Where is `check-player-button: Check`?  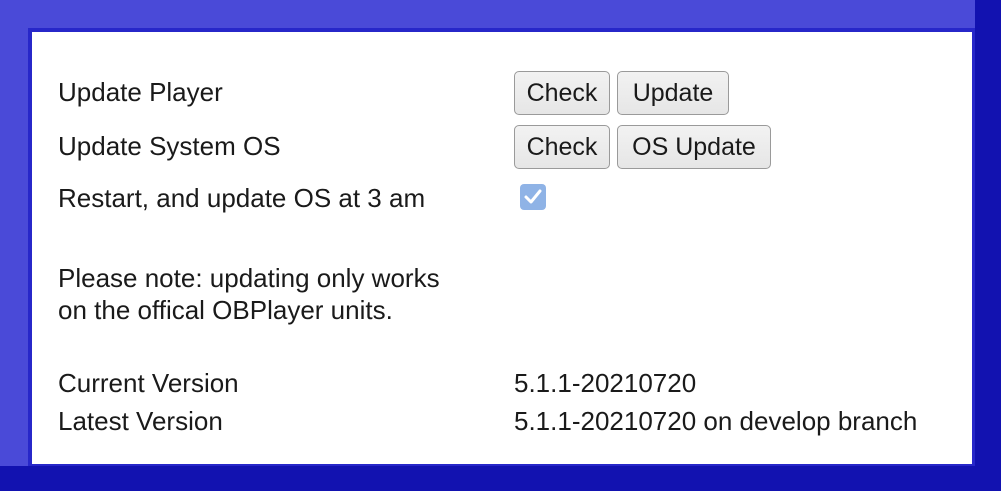 check-player-button: Check is located at coordinates (562, 93).